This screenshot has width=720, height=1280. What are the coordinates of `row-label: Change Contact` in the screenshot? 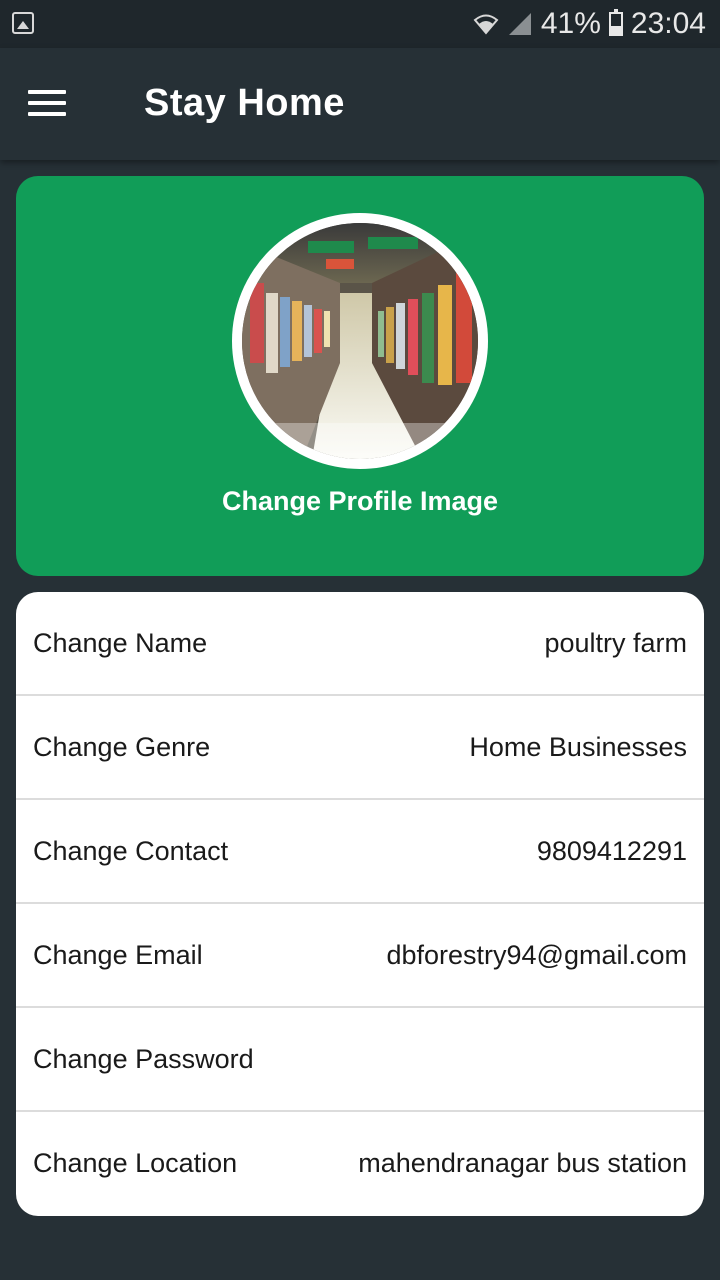 It's located at (131, 851).